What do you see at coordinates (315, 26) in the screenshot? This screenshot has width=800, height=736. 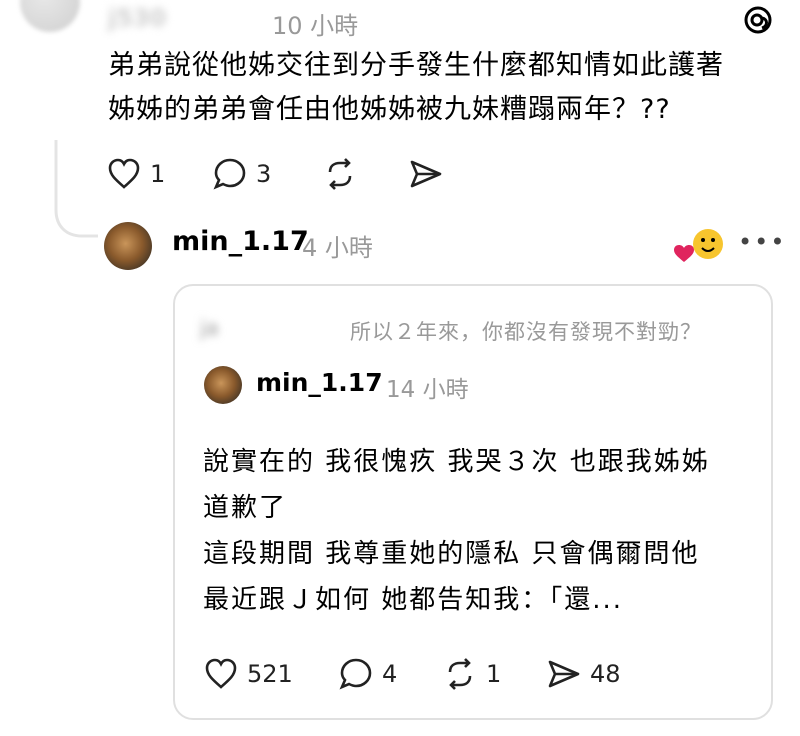 I see `post-time: 10 小時` at bounding box center [315, 26].